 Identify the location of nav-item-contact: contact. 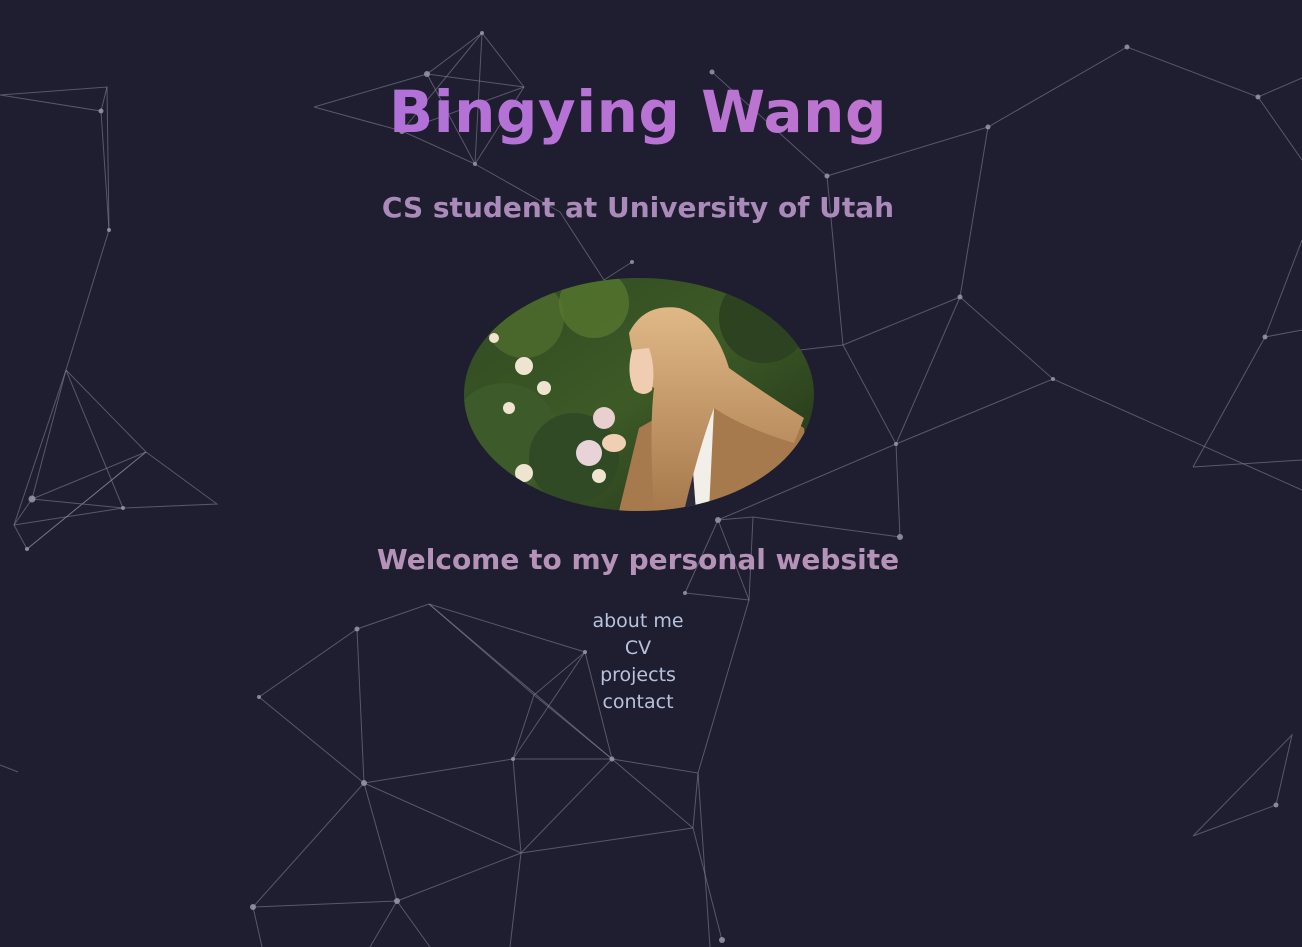
(638, 703).